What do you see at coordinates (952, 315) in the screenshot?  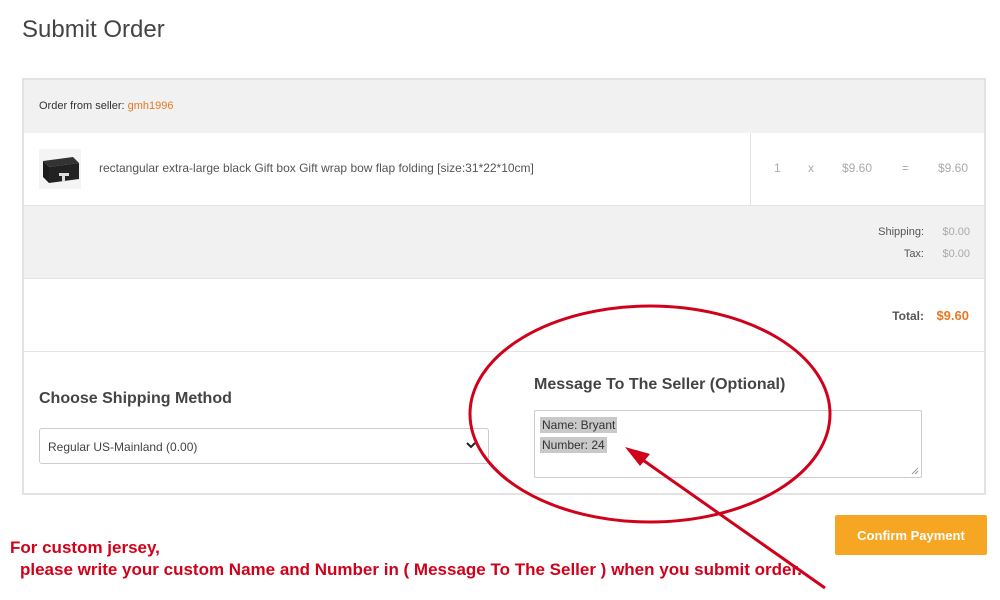 I see `total-value: $9.60` at bounding box center [952, 315].